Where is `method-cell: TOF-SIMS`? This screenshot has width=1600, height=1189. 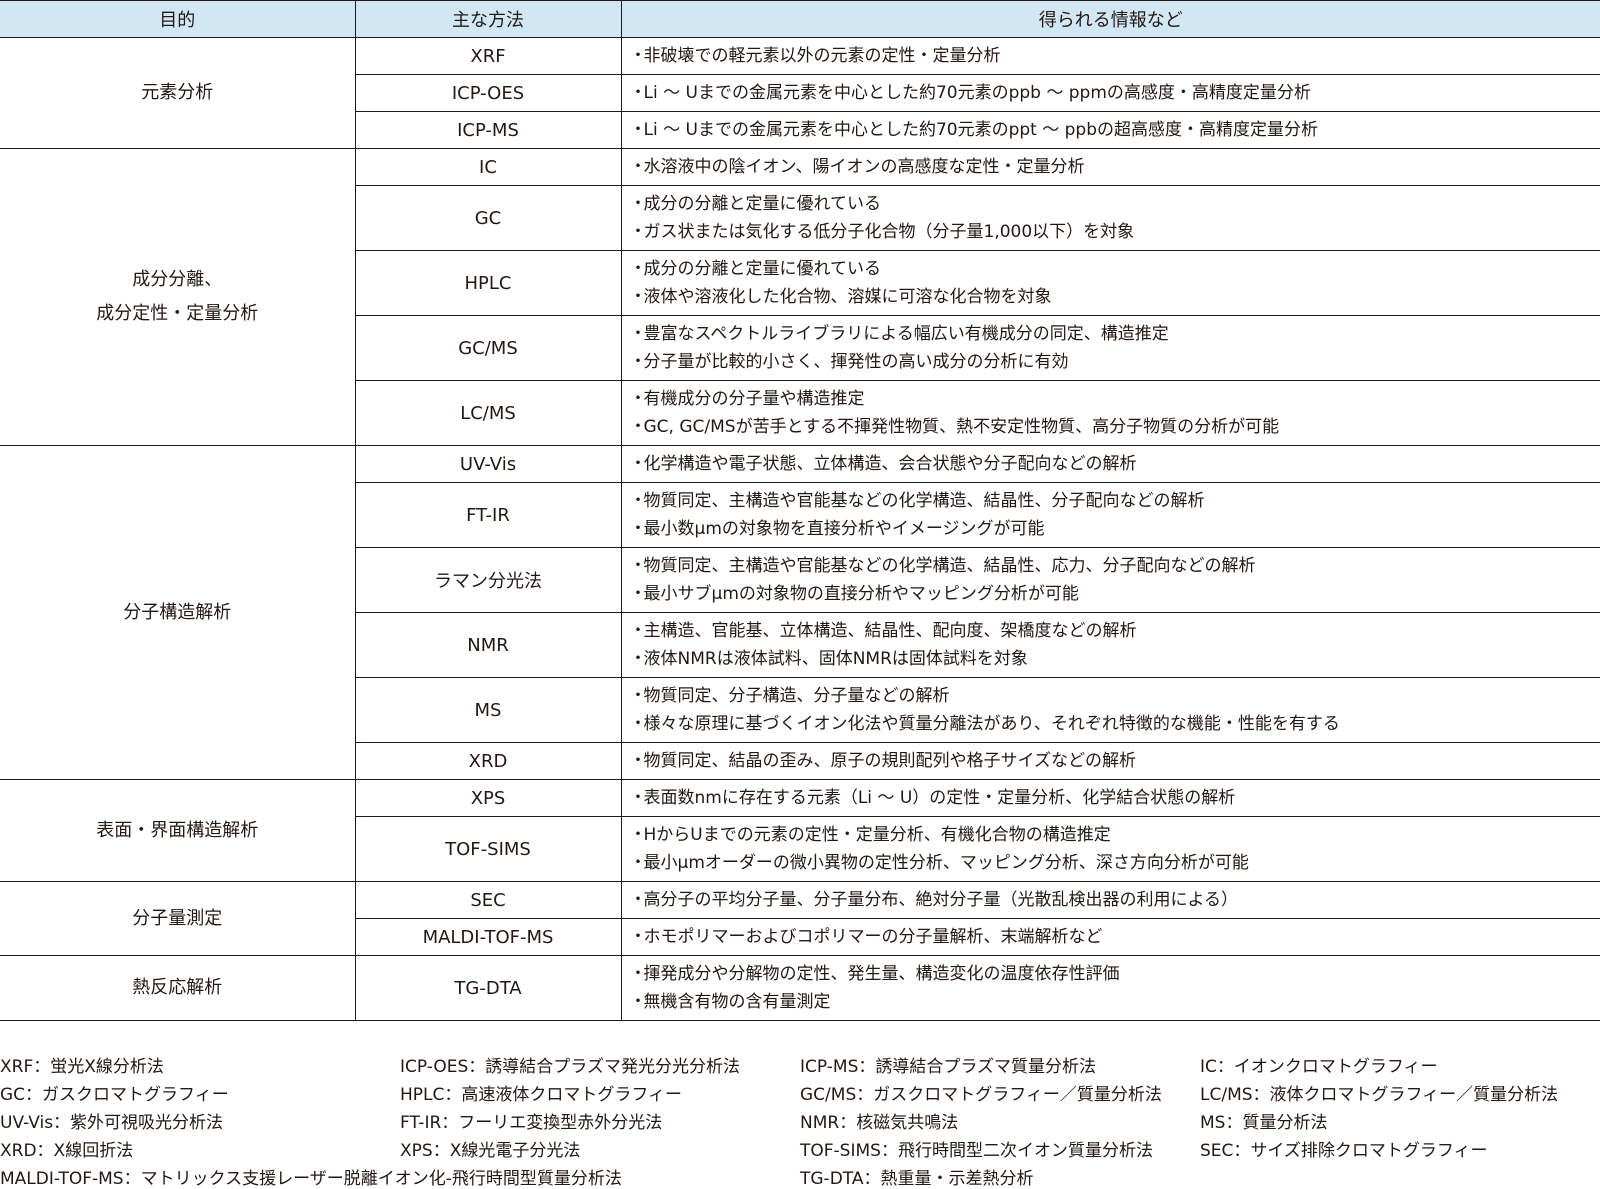
method-cell: TOF-SIMS is located at coordinates (488, 849).